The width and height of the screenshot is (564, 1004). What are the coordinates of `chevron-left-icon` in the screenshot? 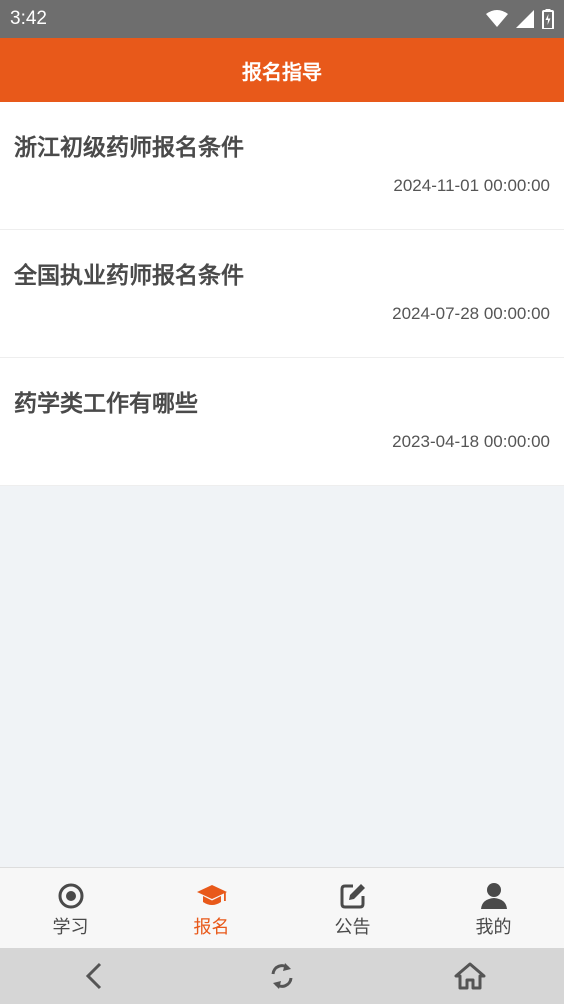 It's located at (93, 976).